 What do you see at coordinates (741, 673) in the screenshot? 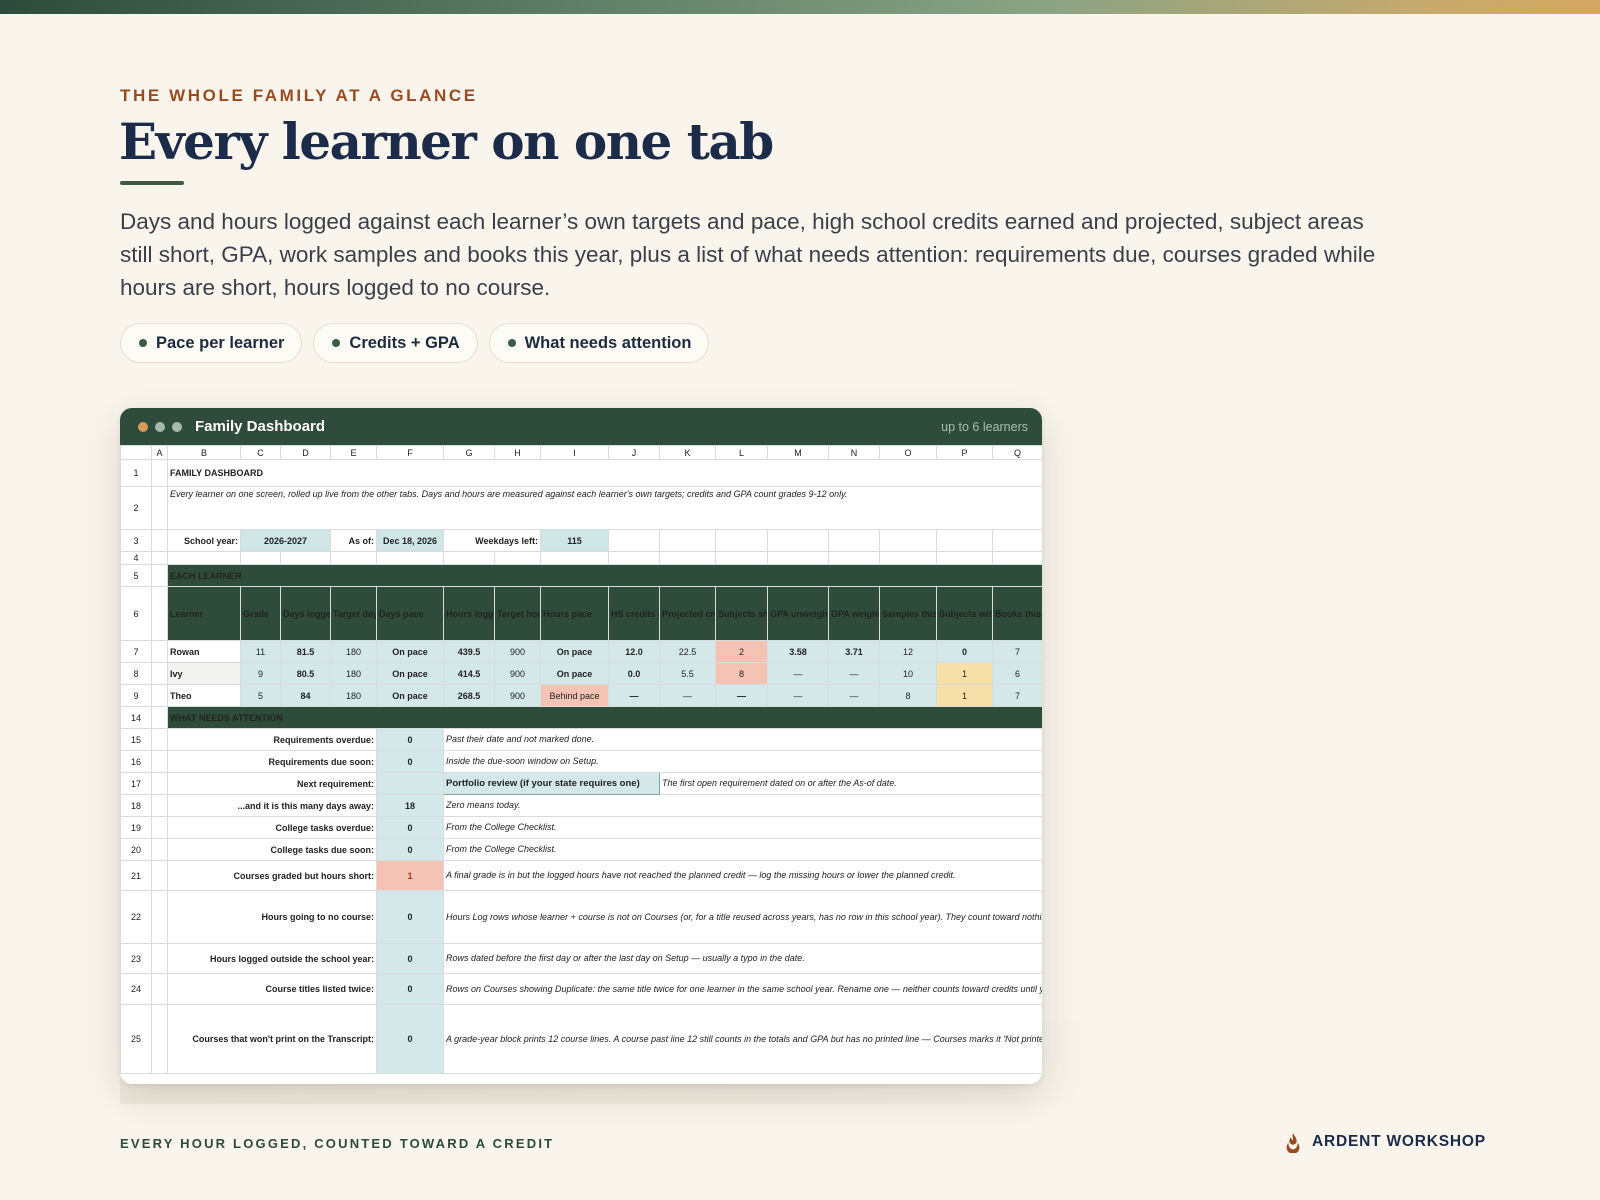
I see `subjects-short: 8` at bounding box center [741, 673].